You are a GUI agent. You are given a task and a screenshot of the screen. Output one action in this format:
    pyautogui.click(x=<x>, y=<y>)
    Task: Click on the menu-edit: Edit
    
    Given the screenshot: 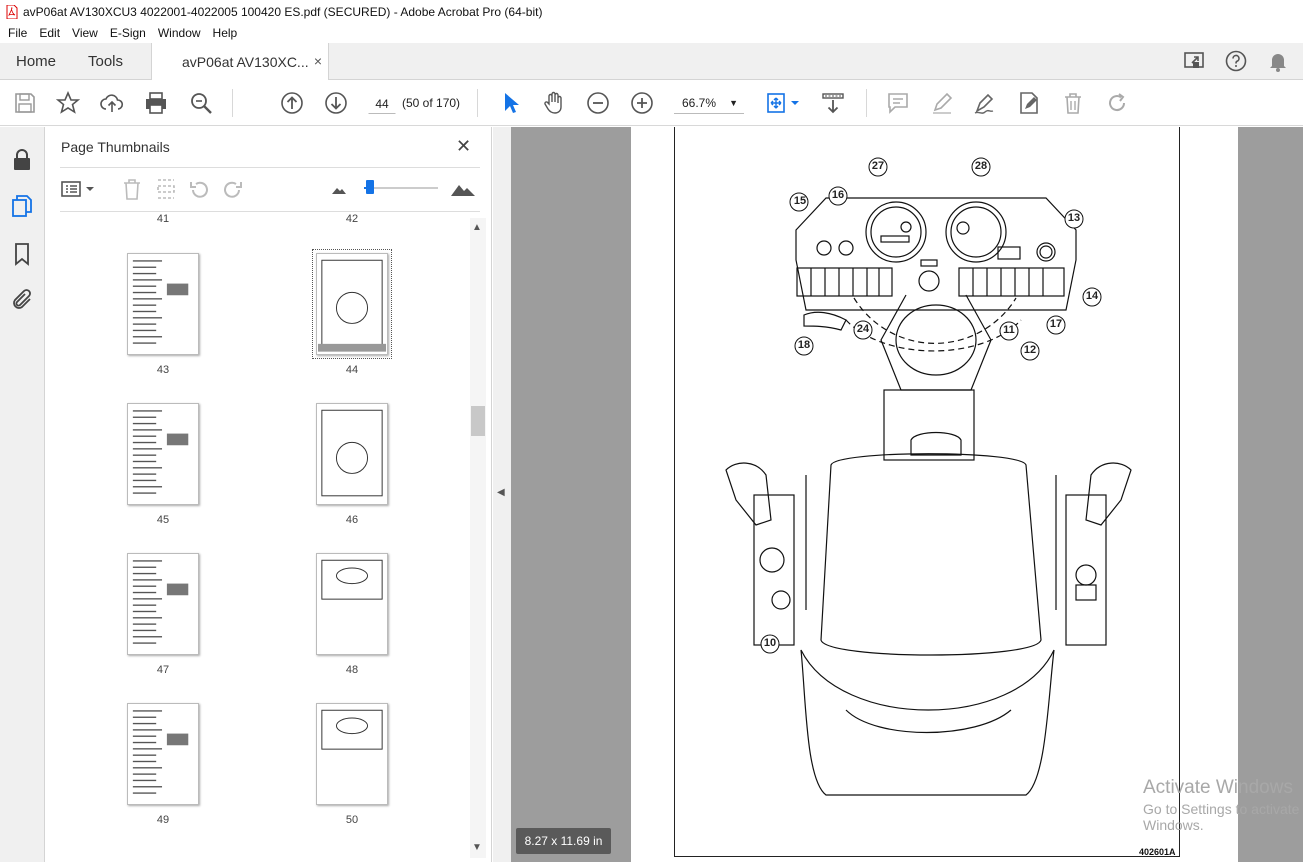 What is the action you would take?
    pyautogui.click(x=49, y=33)
    